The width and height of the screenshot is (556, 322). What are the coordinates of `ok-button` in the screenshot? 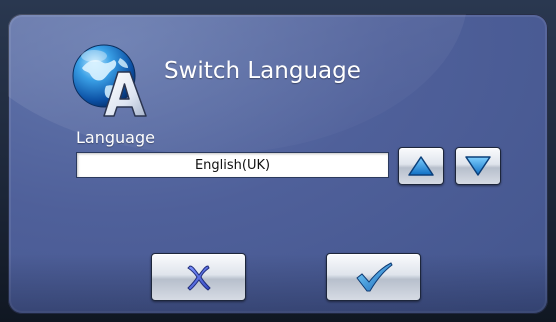 It's located at (373, 277).